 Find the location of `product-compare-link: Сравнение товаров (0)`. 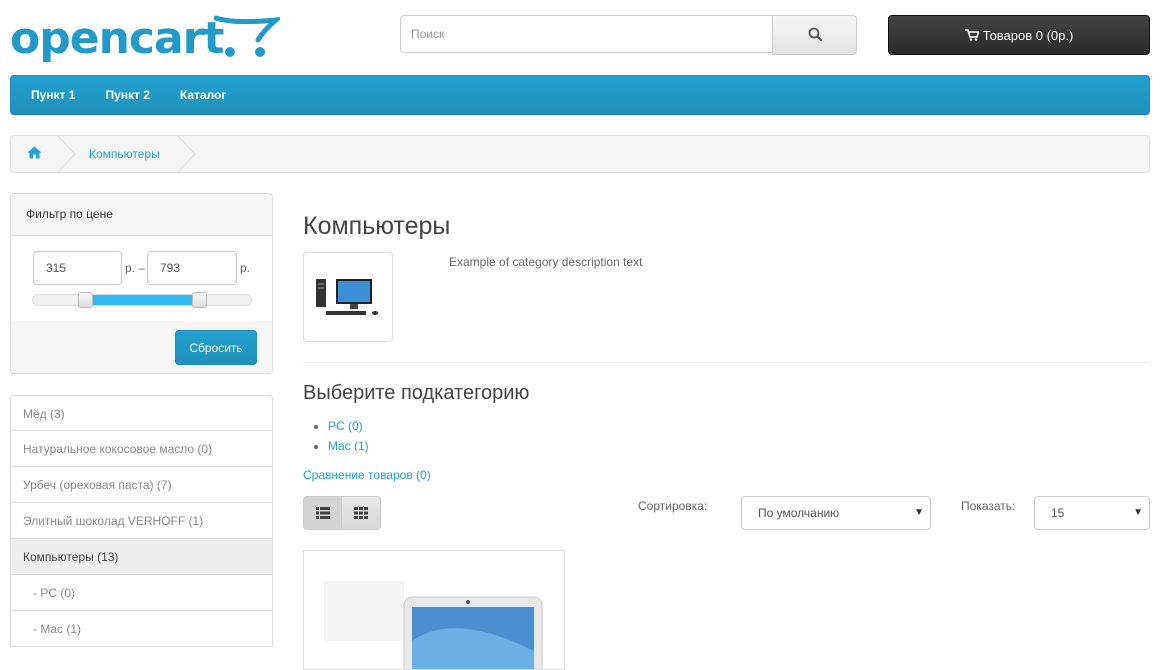

product-compare-link: Сравнение товаров (0) is located at coordinates (367, 475).